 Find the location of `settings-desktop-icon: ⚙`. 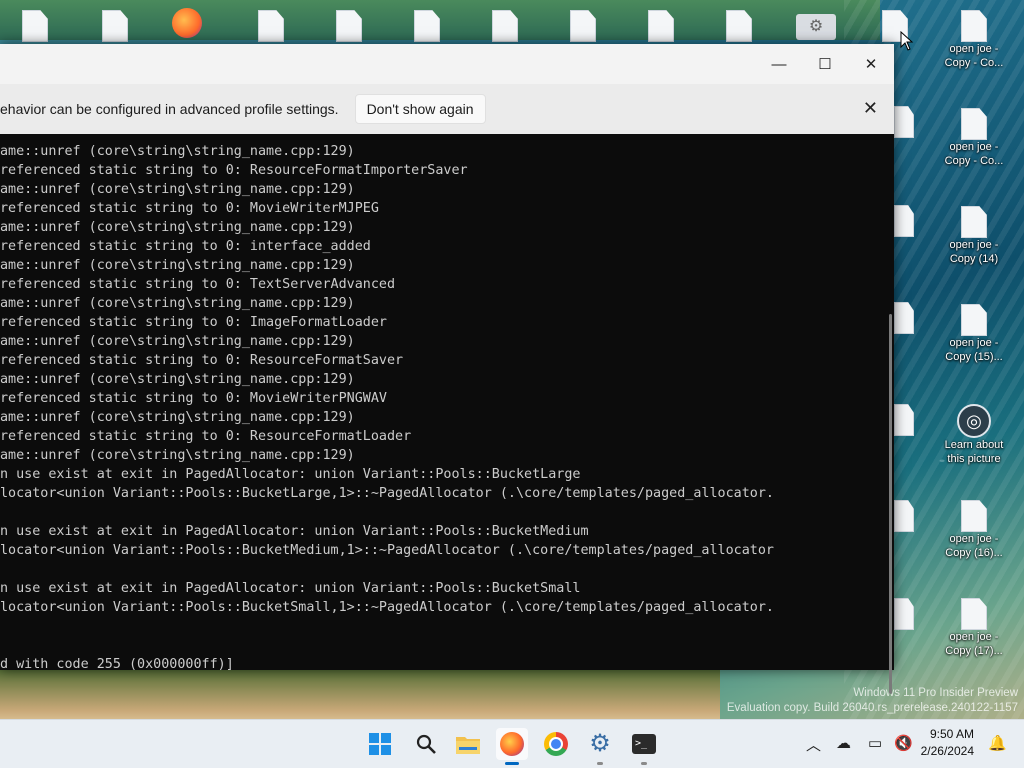

settings-desktop-icon: ⚙ is located at coordinates (816, 27).